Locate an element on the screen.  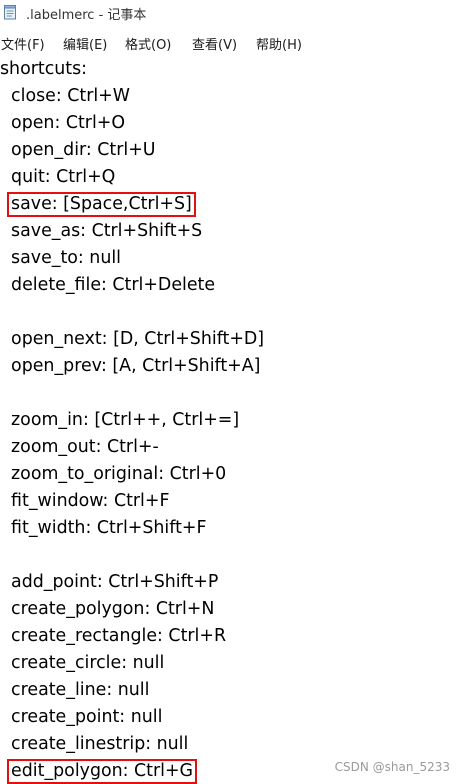
text-line: zoom_out: Ctrl+- is located at coordinates (79, 447).